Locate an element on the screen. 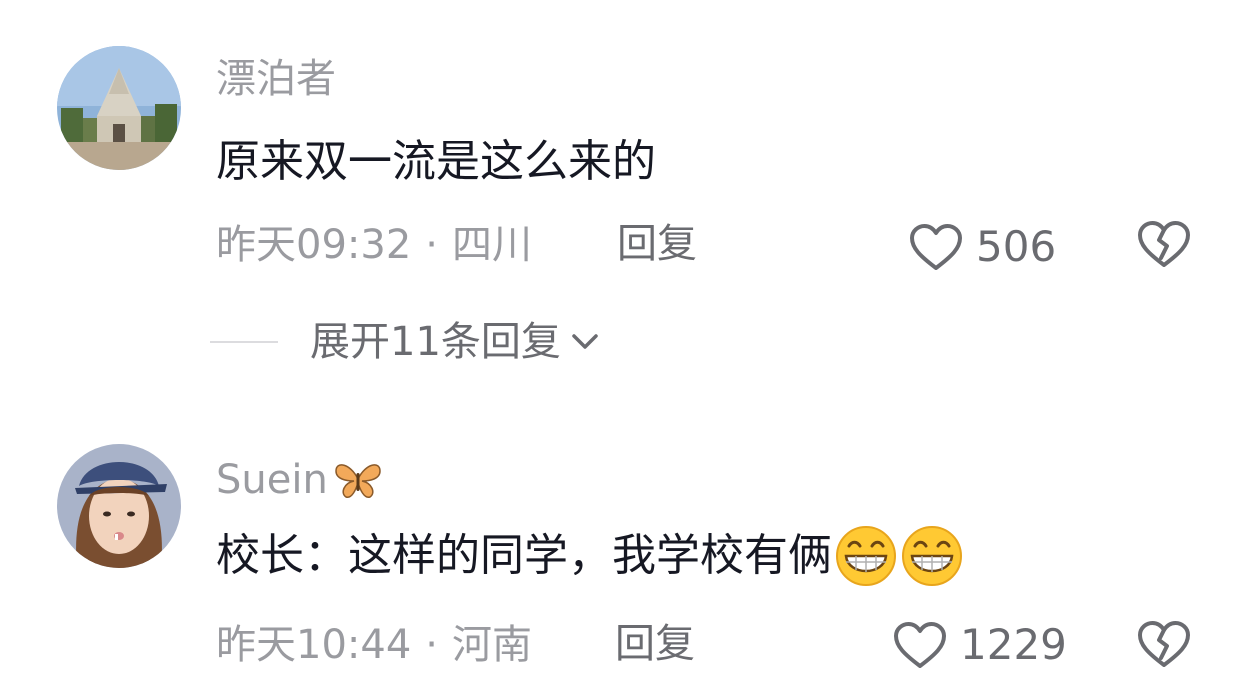 Image resolution: width=1260 pixels, height=692 pixels. location: 四川 is located at coordinates (492, 245).